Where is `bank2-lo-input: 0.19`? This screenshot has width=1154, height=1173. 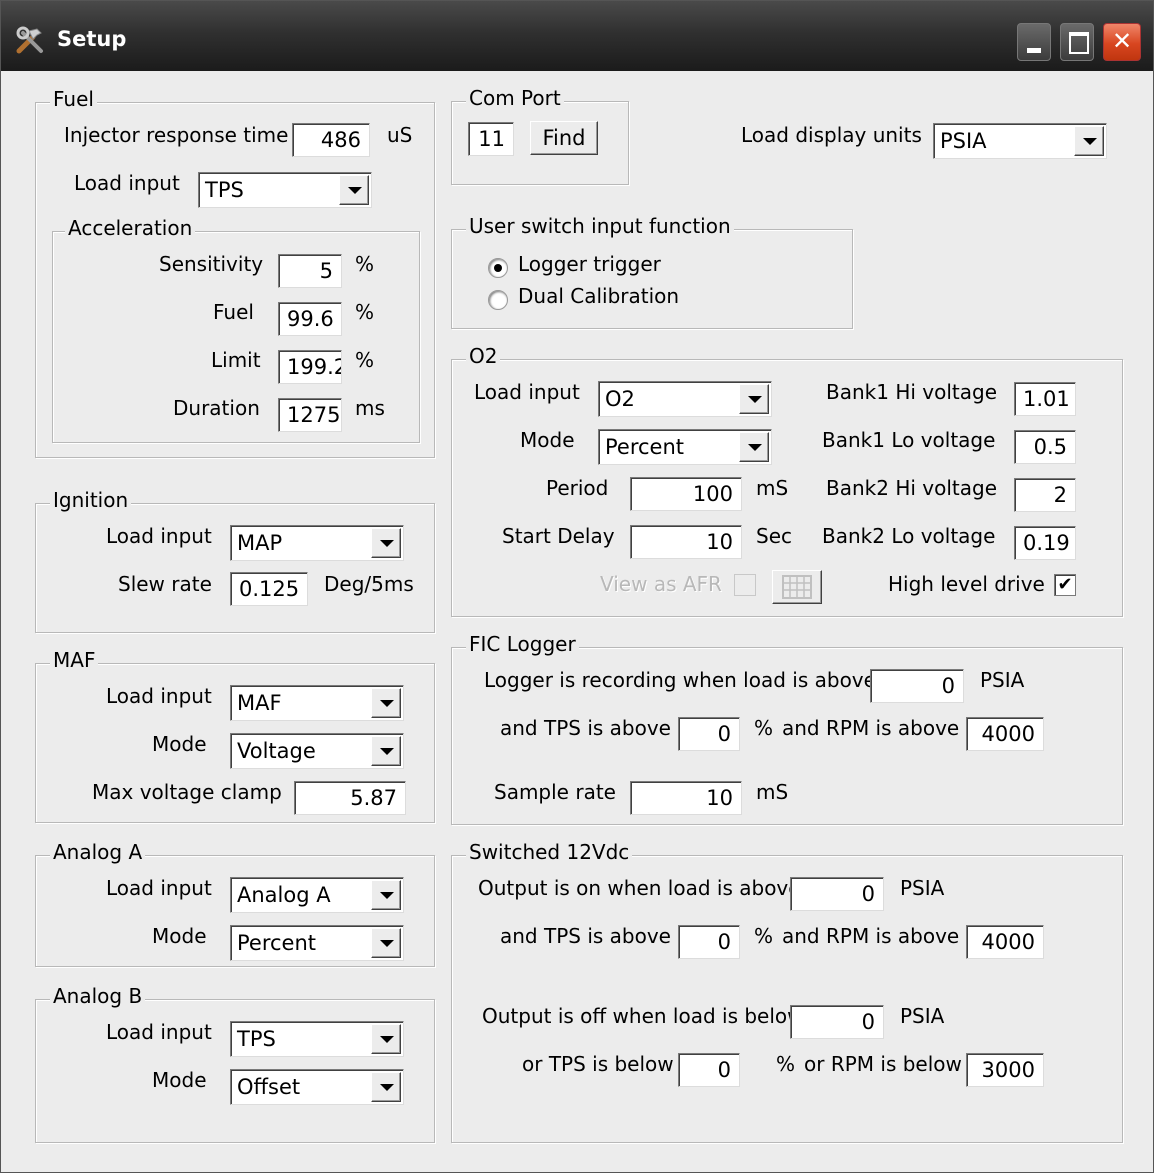 bank2-lo-input: 0.19 is located at coordinates (1045, 543).